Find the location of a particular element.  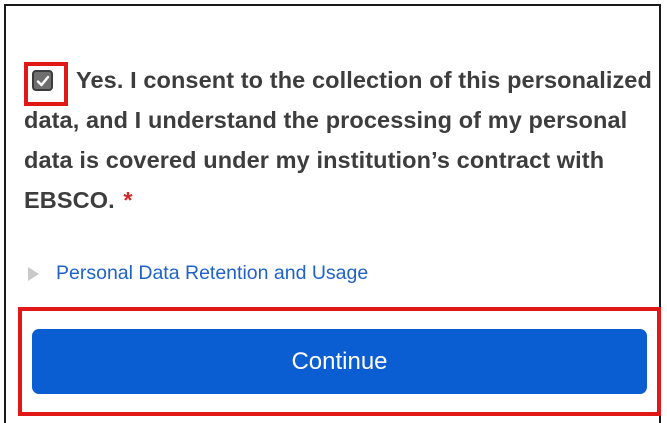

consent-checkbox is located at coordinates (42, 80).